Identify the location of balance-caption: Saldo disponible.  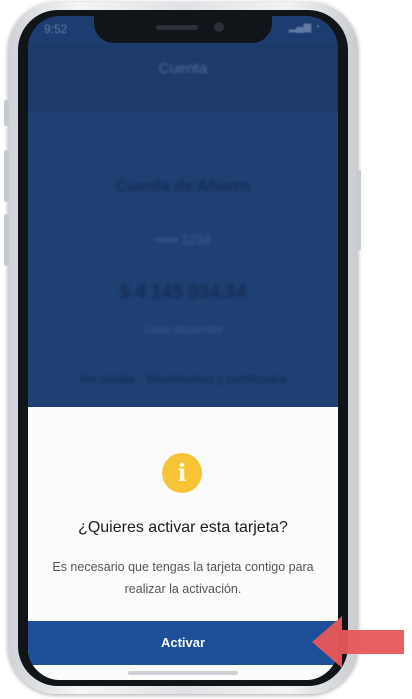
(183, 330).